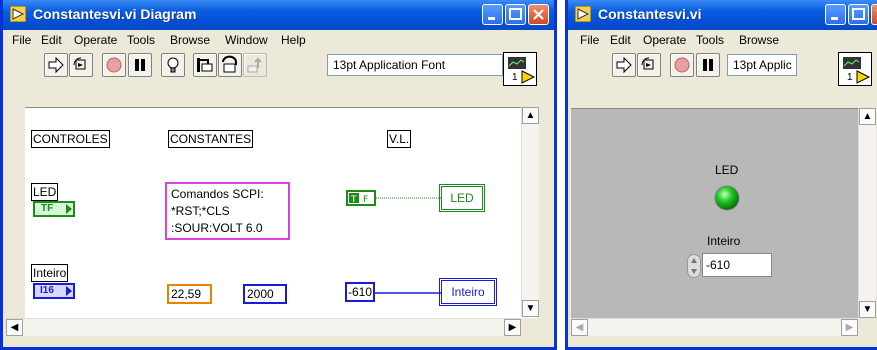 The width and height of the screenshot is (877, 350). I want to click on step-into-icon, so click(205, 65).